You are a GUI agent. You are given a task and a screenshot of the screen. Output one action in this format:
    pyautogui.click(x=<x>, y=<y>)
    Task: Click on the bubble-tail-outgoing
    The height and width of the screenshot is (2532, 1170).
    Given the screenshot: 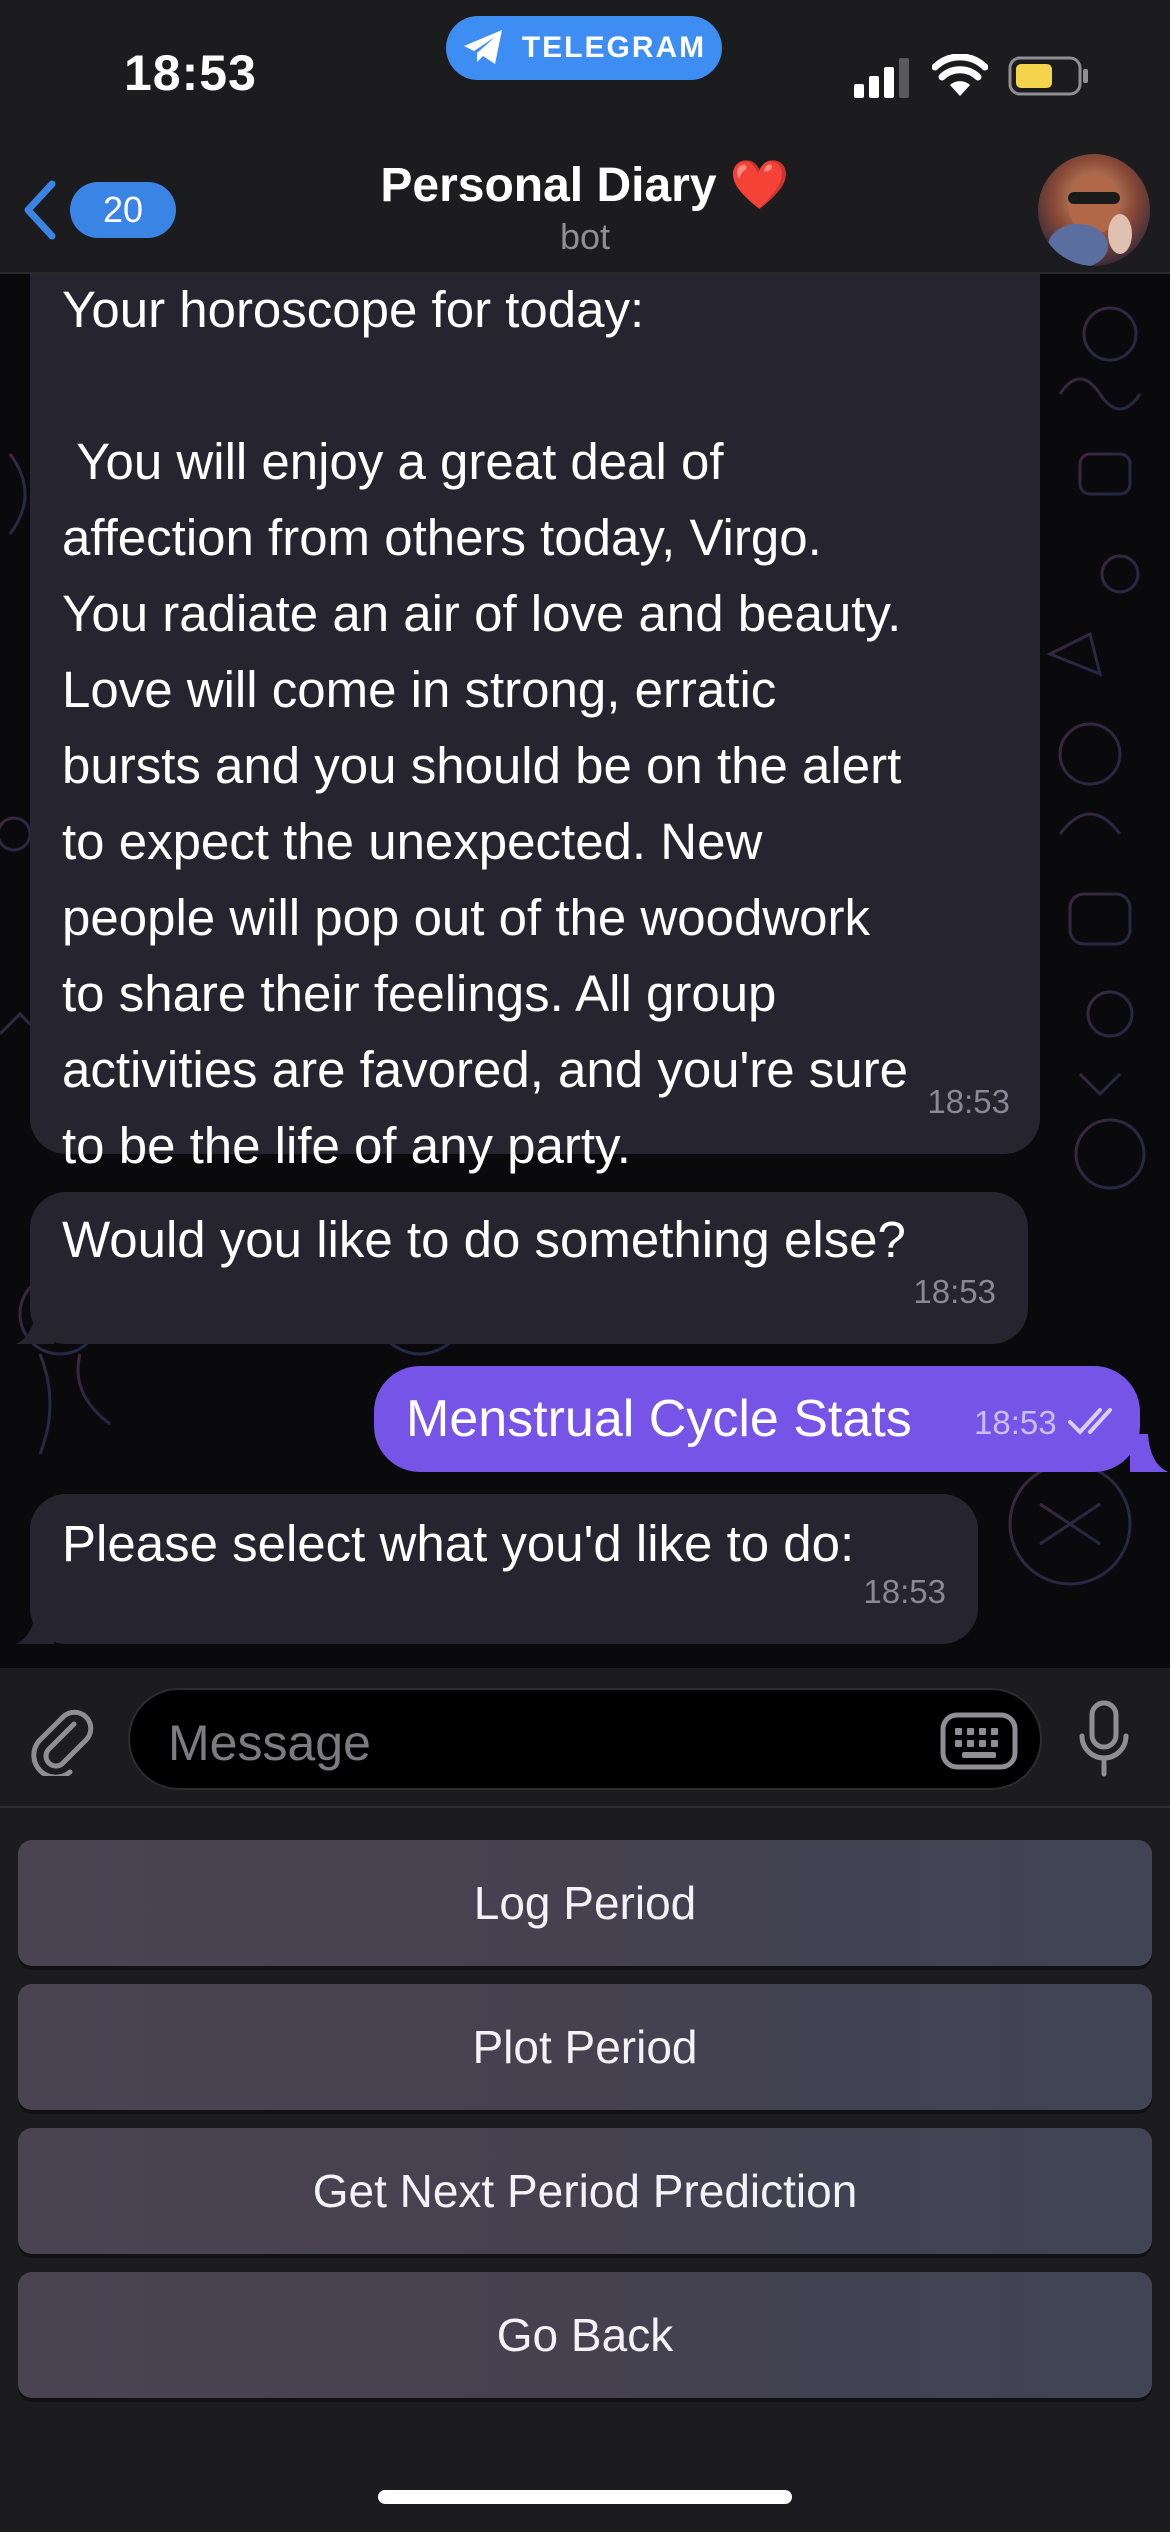 What is the action you would take?
    pyautogui.click(x=1149, y=1453)
    